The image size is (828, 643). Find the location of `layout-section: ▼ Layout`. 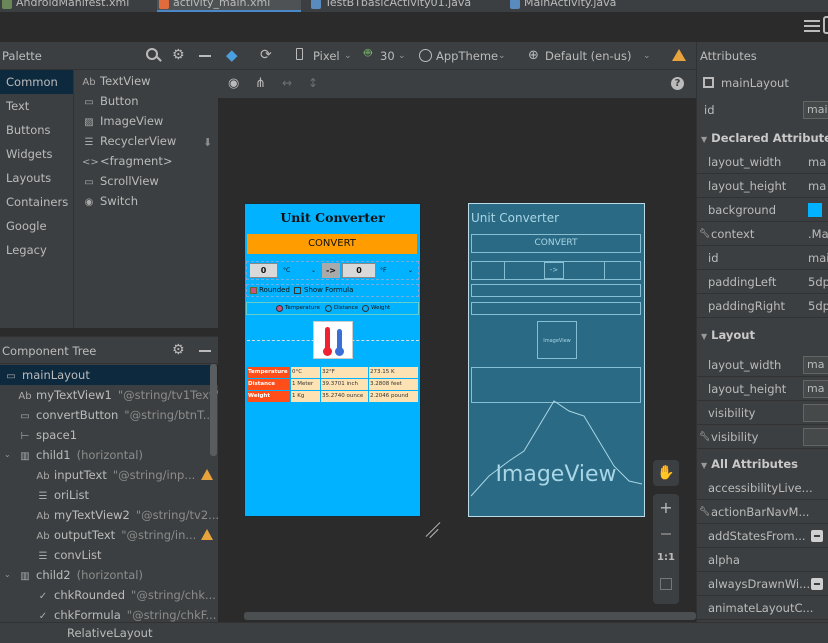

layout-section: ▼ Layout is located at coordinates (762, 335).